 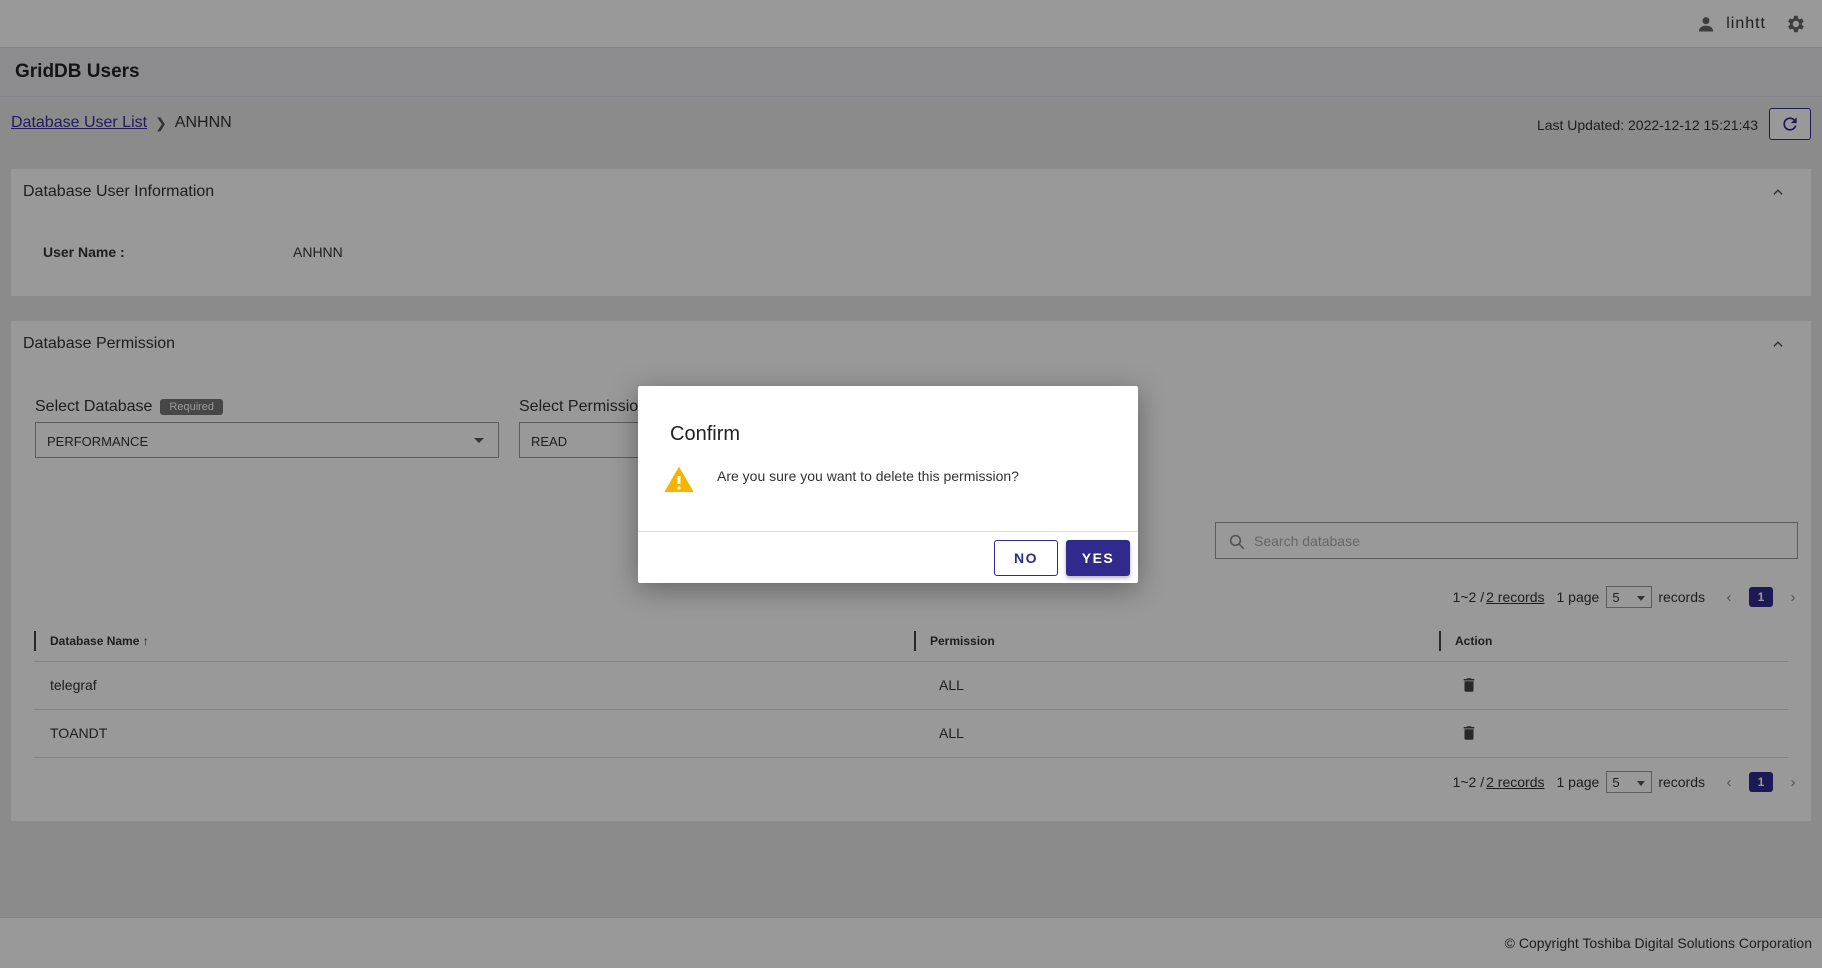 What do you see at coordinates (705, 434) in the screenshot?
I see `dialog-title: Confirm` at bounding box center [705, 434].